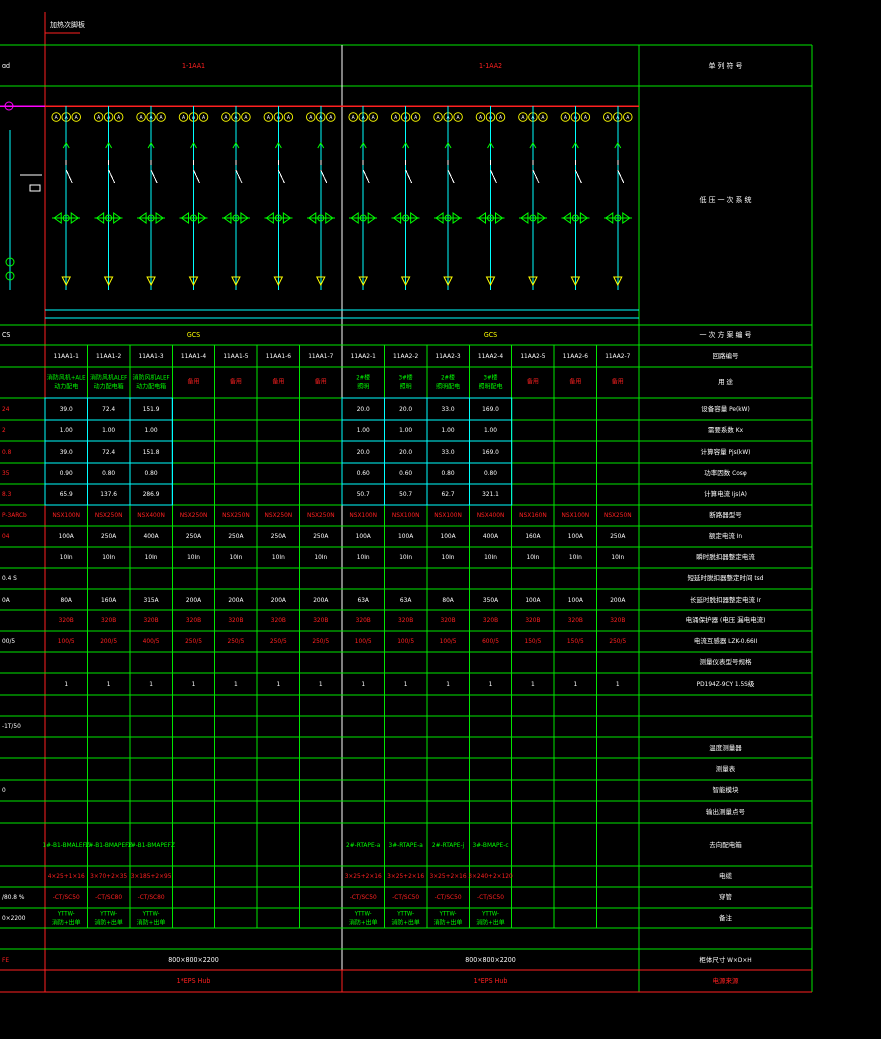 This screenshot has height=1039, width=881. I want to click on cell-value: 消防风机+ALE 动力配电, so click(66, 381).